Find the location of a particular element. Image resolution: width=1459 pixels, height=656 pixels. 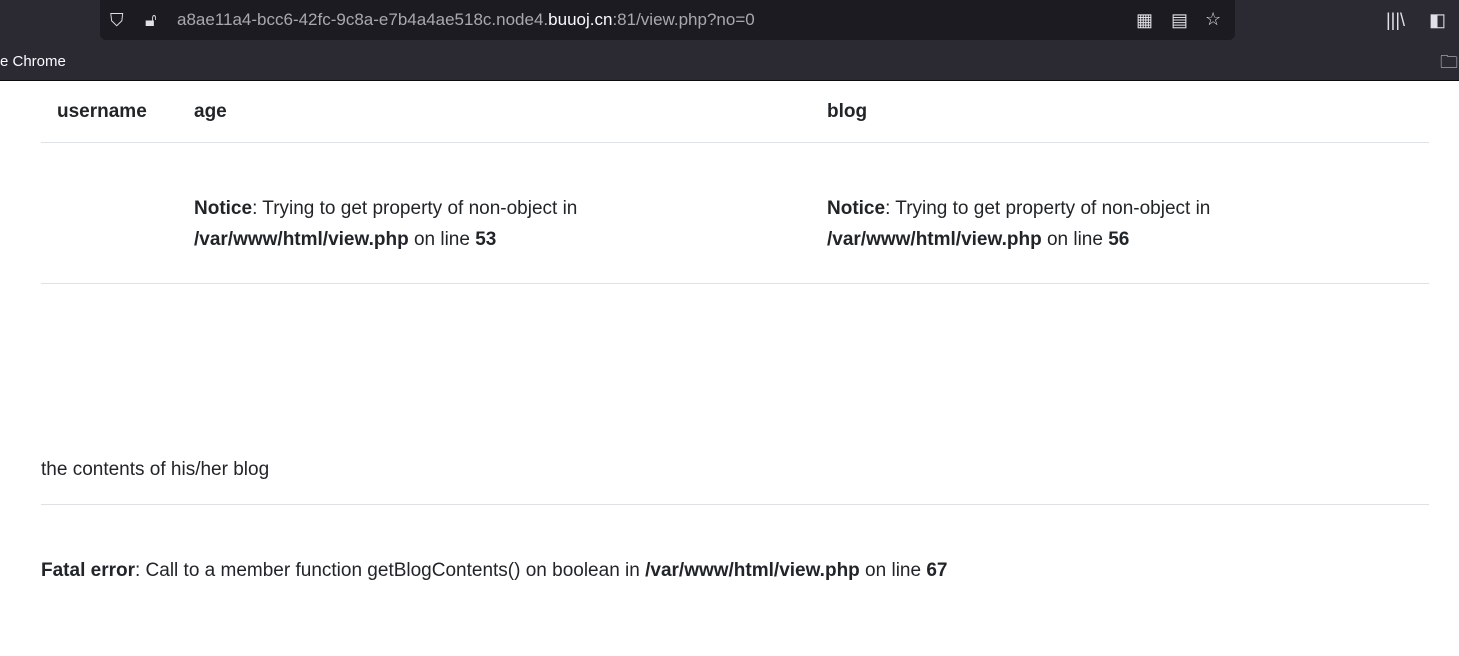

insecure-lock-icon: 🔓︎ is located at coordinates (151, 20).